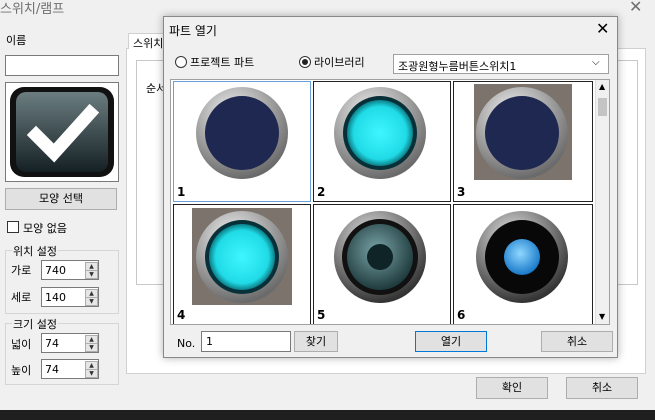 This screenshot has width=655, height=420. Describe the element at coordinates (501, 64) in the screenshot. I see `library-select: 조광원형누름버튼스위치1 ⌵` at that location.